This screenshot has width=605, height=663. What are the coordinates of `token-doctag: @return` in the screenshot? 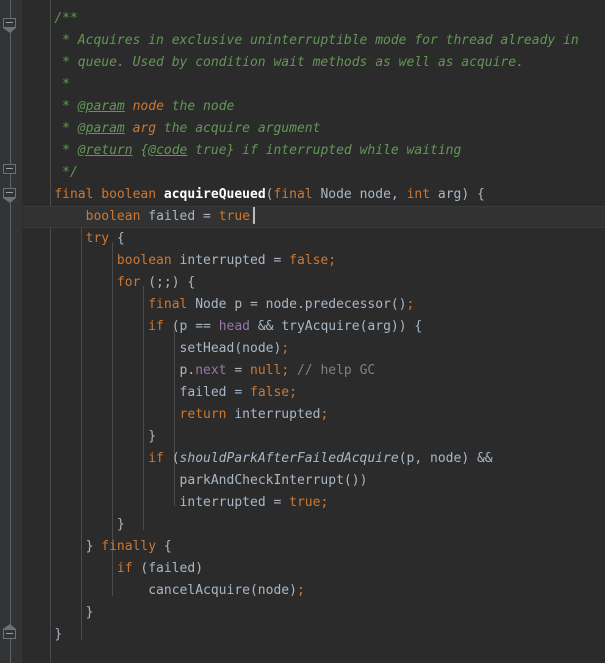 It's located at (105, 150).